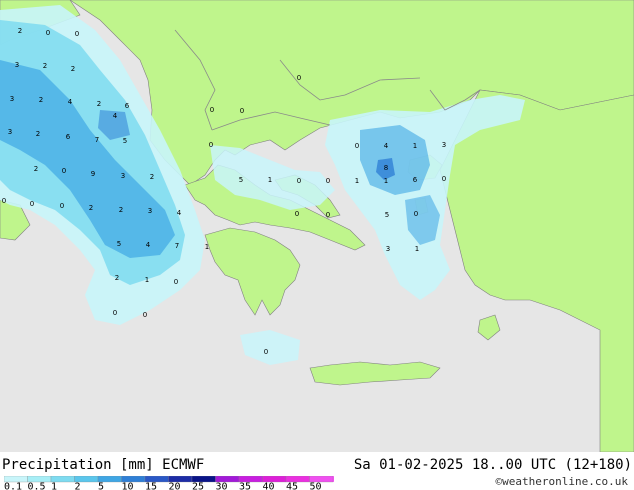 This screenshot has width=634, height=490. What do you see at coordinates (245, 486) in the screenshot?
I see `legend-label: 35` at bounding box center [245, 486].